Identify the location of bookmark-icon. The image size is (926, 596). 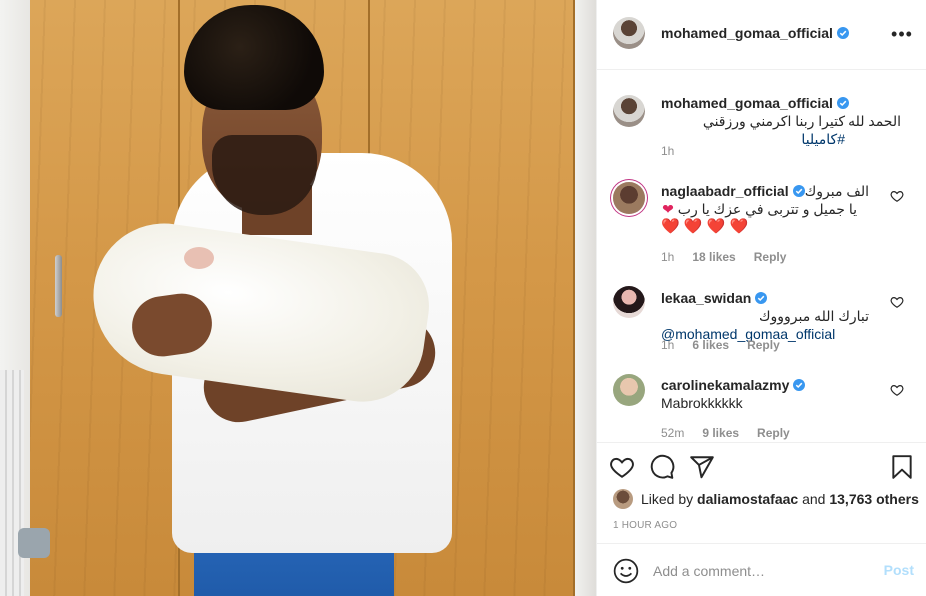
(902, 467).